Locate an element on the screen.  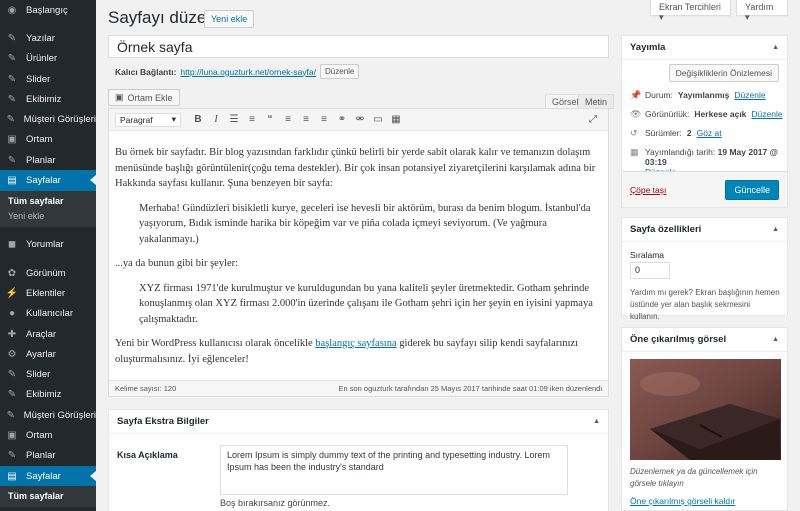
plugins-icon: ⚡ is located at coordinates (12, 293).